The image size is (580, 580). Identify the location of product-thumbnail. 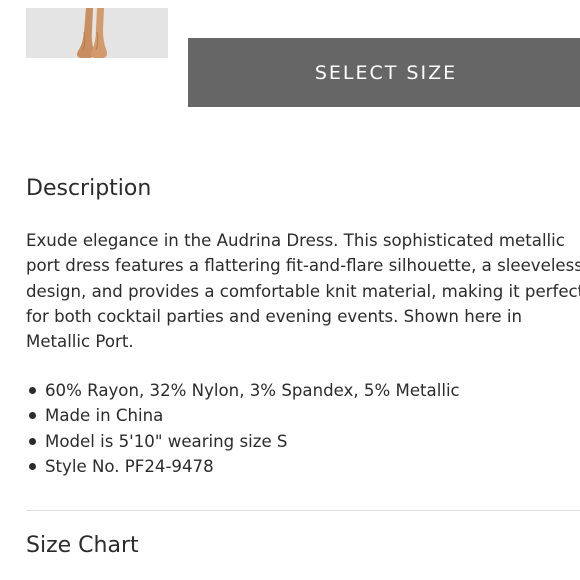
(97, 33).